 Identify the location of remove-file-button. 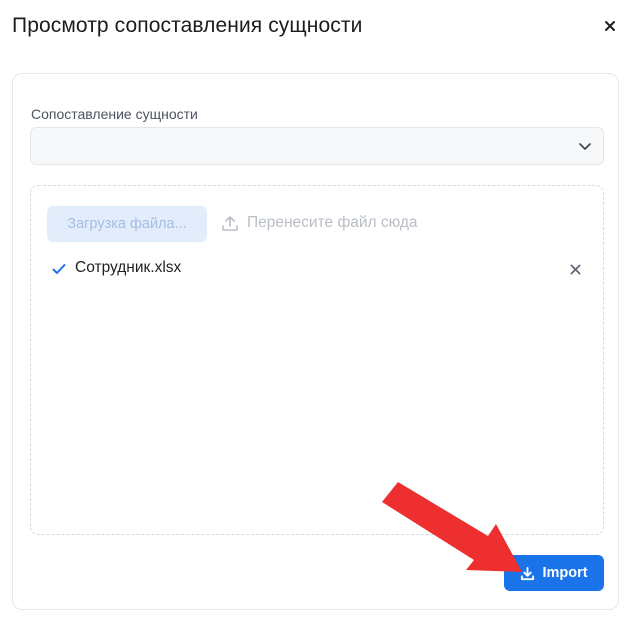
(575, 269).